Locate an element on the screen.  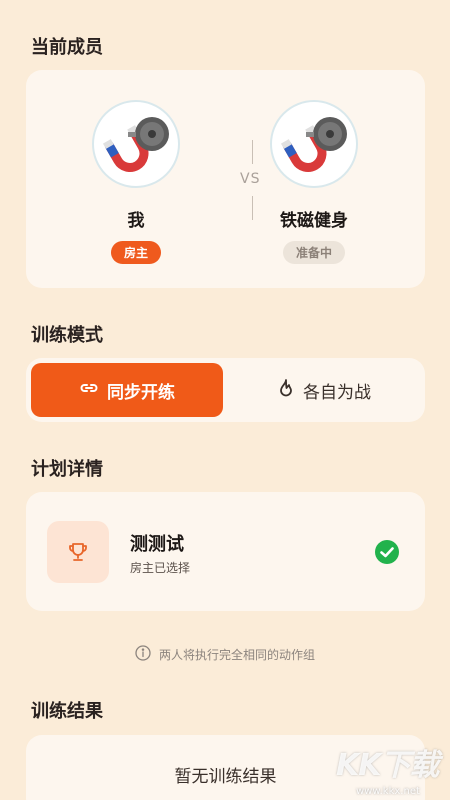
info-icon is located at coordinates (143, 654).